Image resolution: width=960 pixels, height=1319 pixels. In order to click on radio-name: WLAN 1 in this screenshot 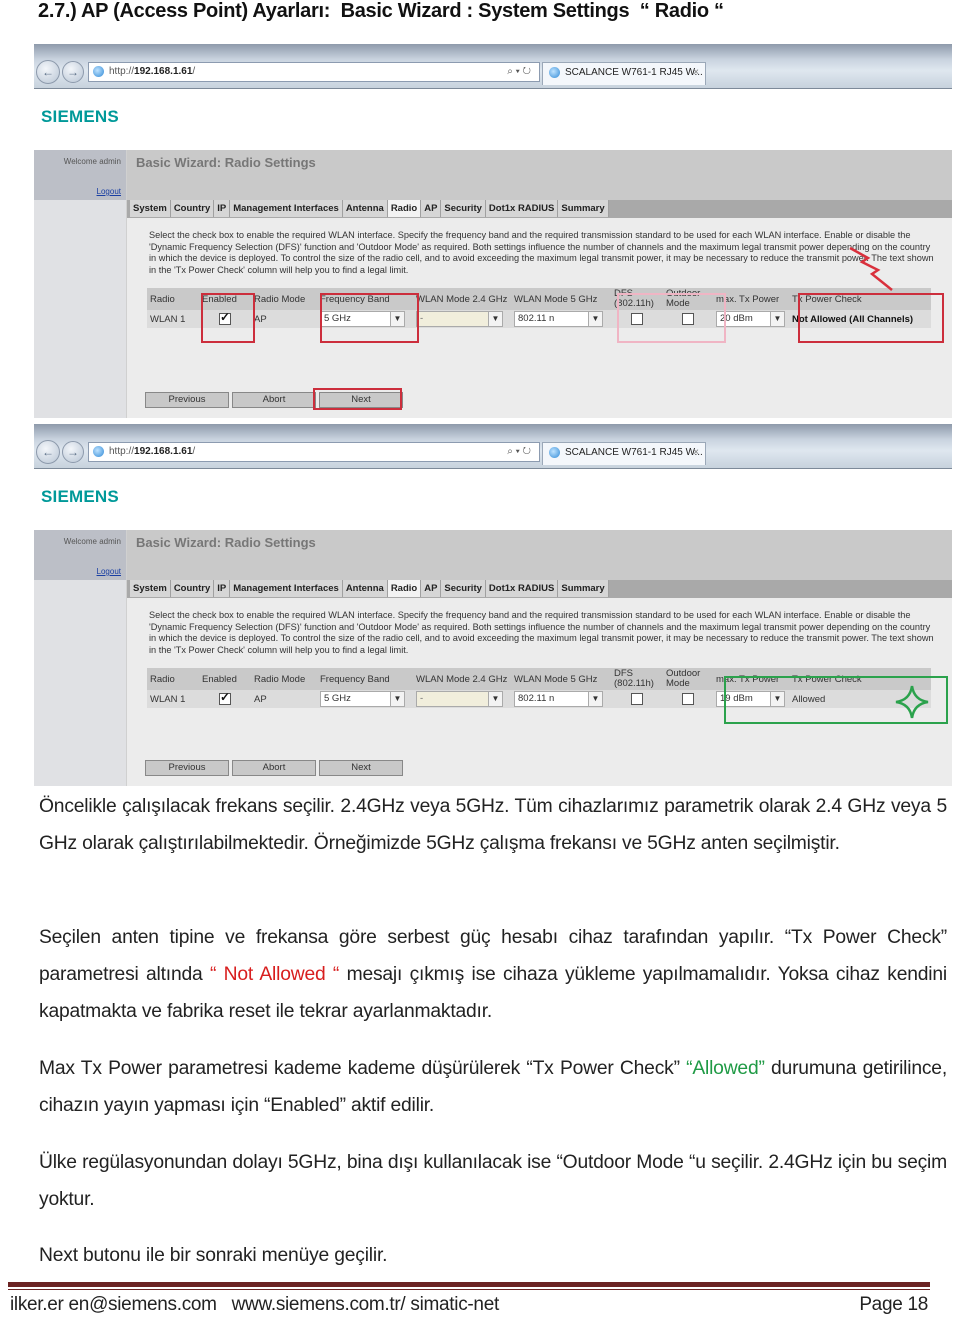, I will do `click(173, 319)`.